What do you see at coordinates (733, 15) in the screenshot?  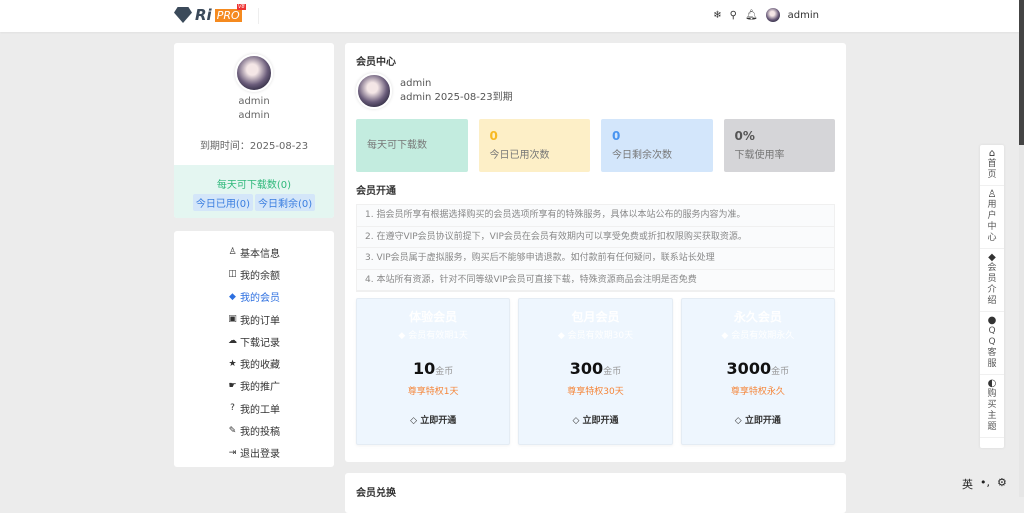 I see `search-icon: ⚲` at bounding box center [733, 15].